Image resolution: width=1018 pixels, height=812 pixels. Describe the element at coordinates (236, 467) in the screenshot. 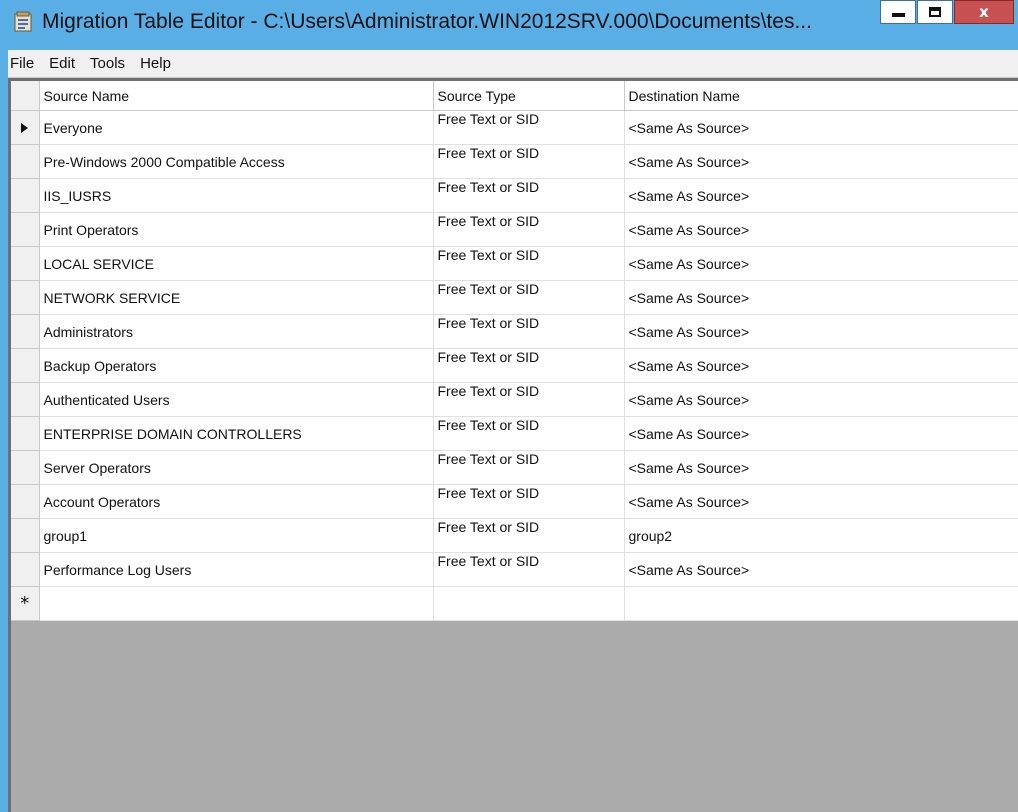

I see `source-name-cell: Server Operators` at that location.